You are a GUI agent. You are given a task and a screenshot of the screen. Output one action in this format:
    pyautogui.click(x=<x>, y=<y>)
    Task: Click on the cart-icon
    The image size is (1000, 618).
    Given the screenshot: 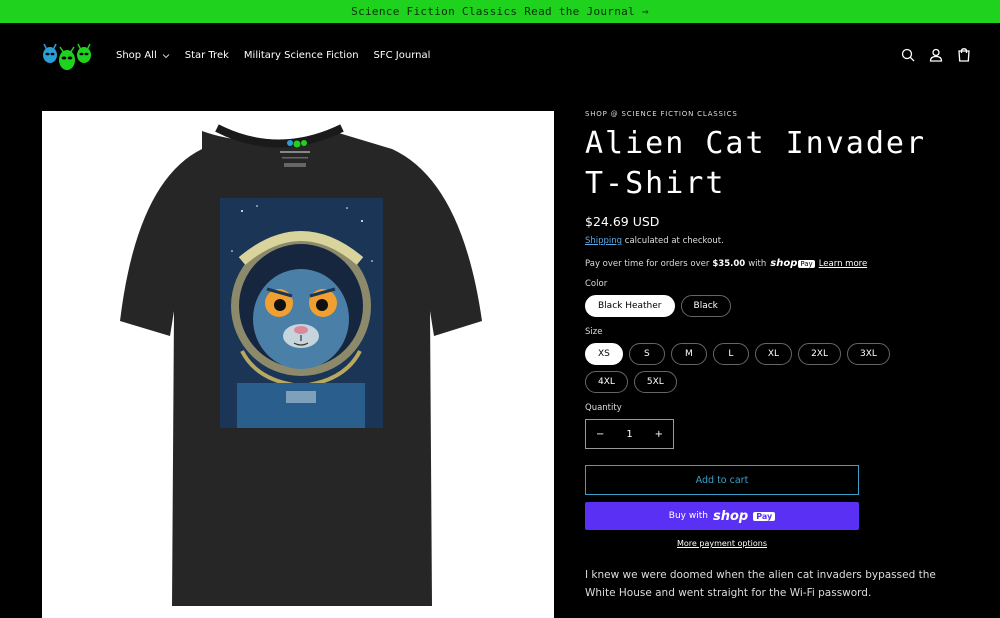 What is the action you would take?
    pyautogui.click(x=964, y=55)
    